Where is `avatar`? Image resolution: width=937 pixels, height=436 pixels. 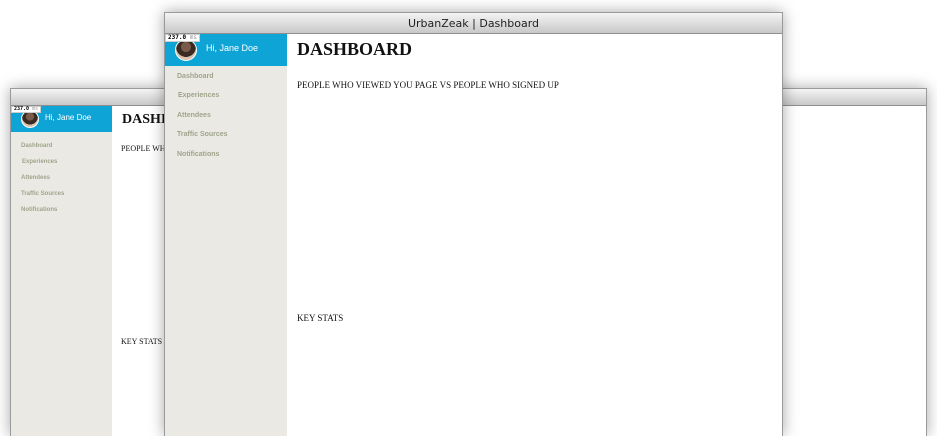 avatar is located at coordinates (186, 50).